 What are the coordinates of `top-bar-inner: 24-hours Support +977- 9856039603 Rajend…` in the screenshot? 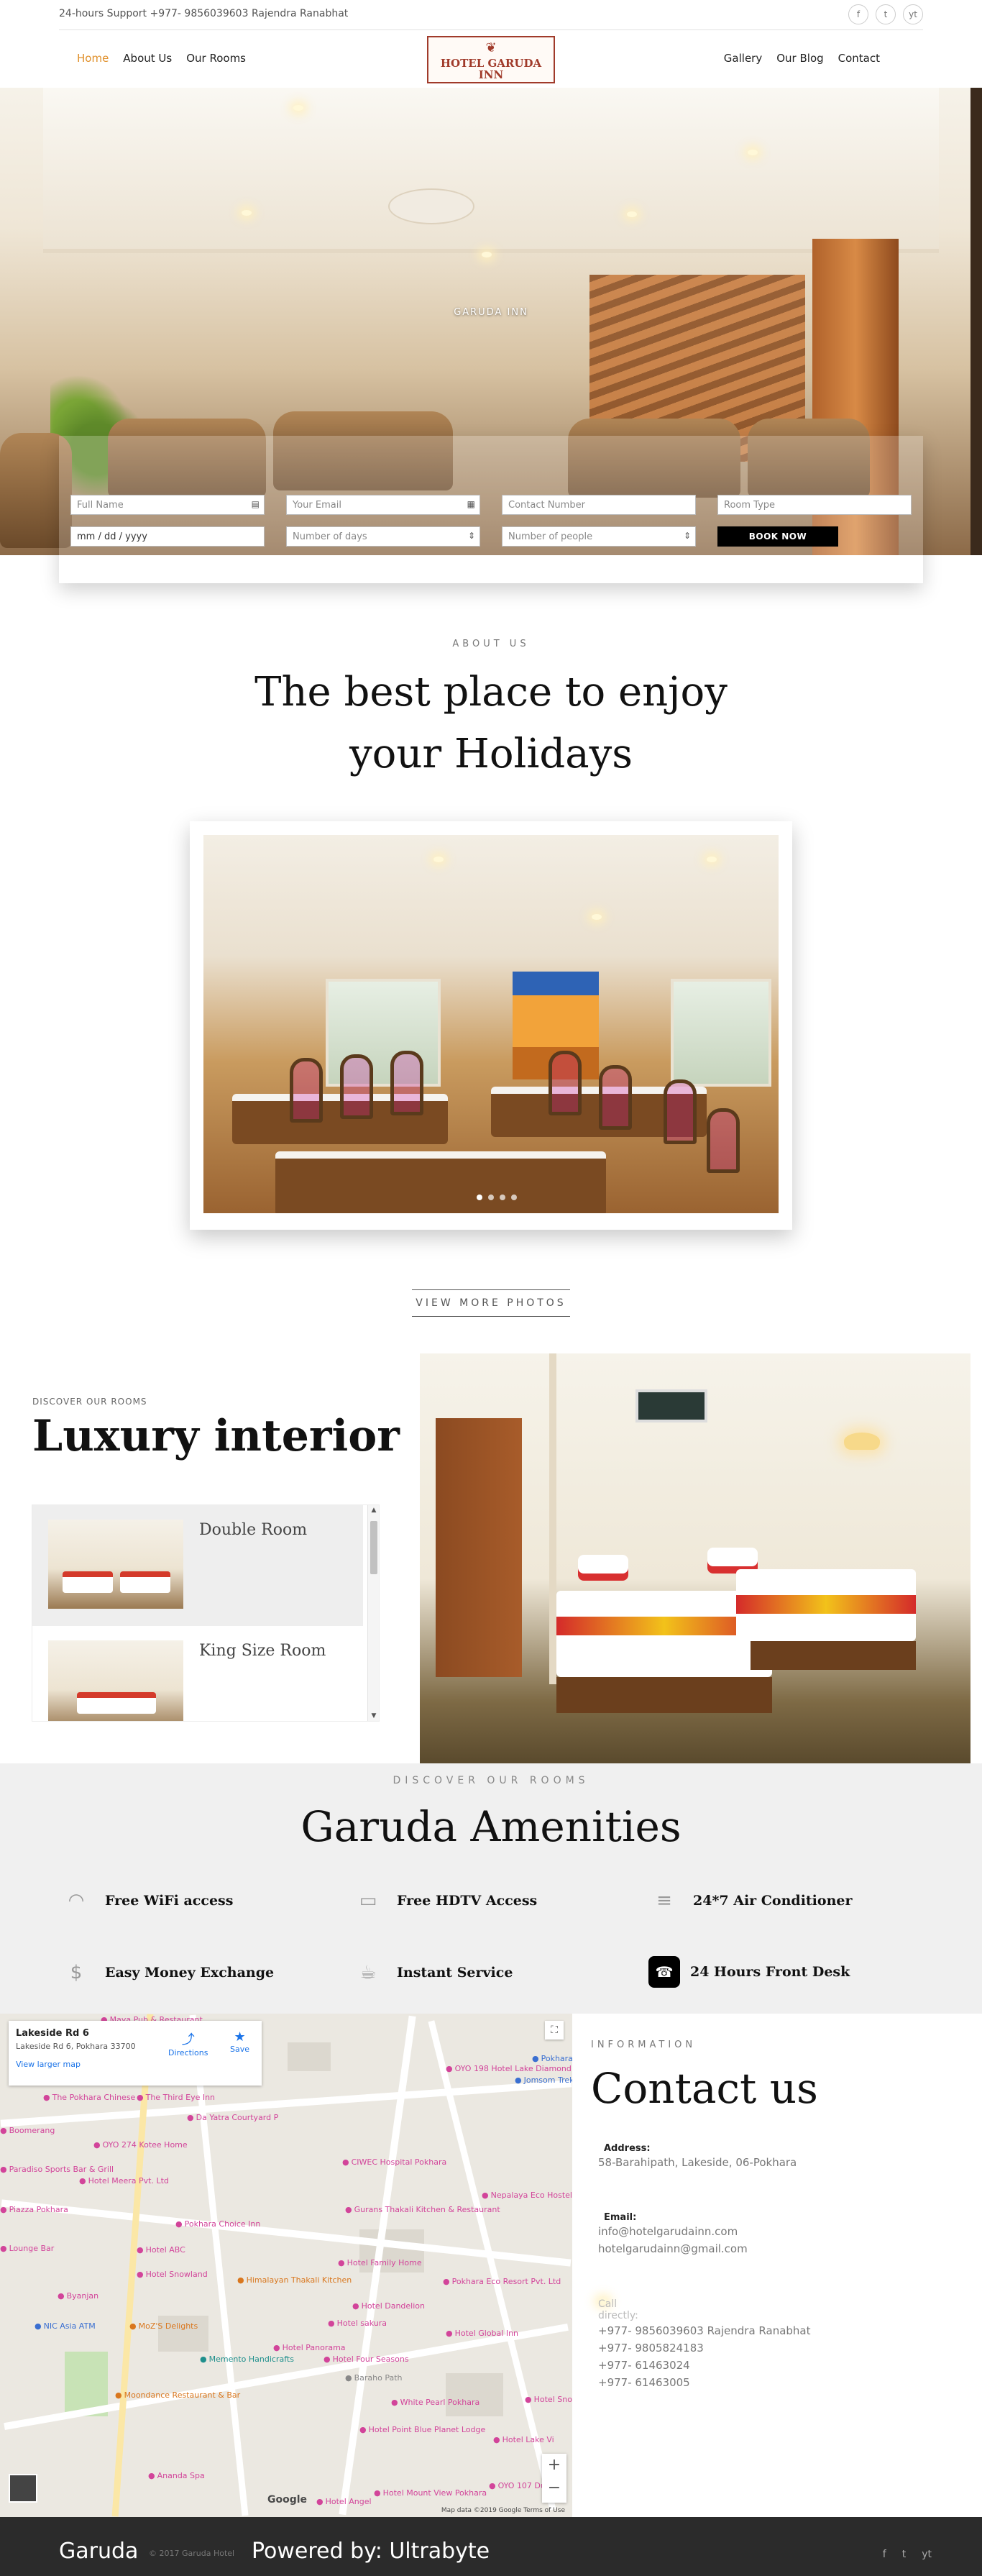 It's located at (491, 15).